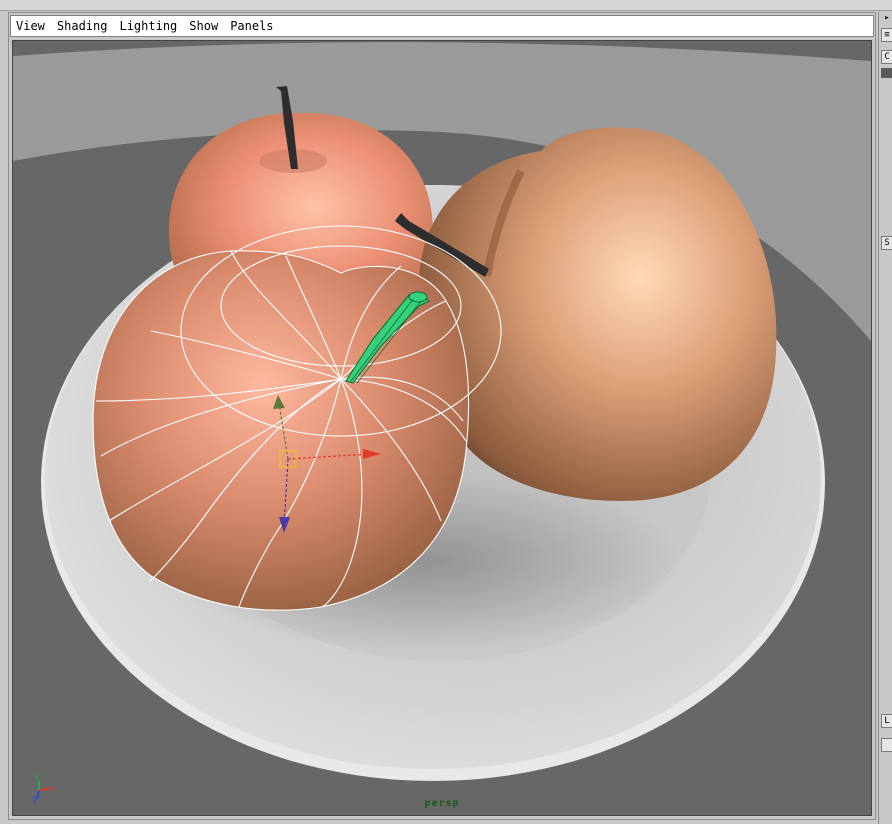 The height and width of the screenshot is (824, 892). I want to click on right-panel-dark-strip, so click(886, 73).